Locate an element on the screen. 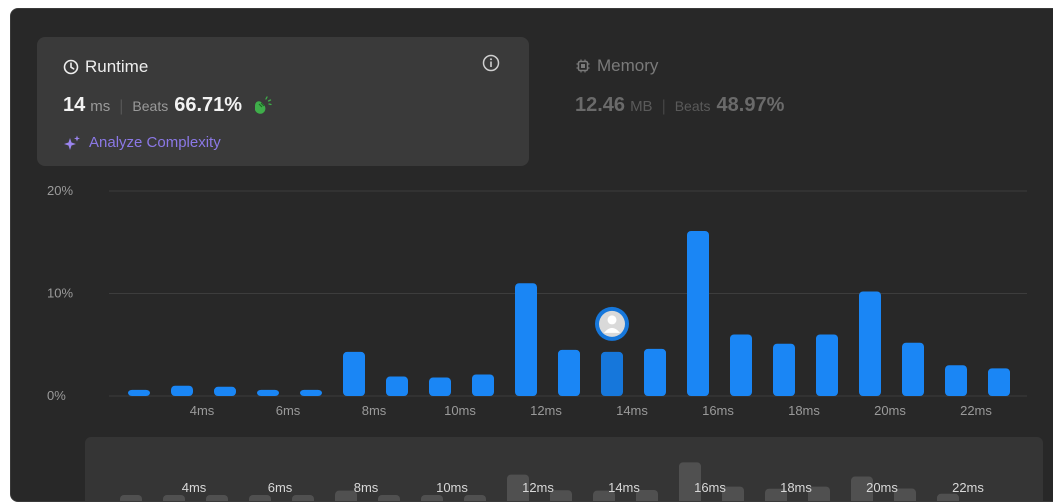  x-tick-label: 14ms is located at coordinates (632, 410).